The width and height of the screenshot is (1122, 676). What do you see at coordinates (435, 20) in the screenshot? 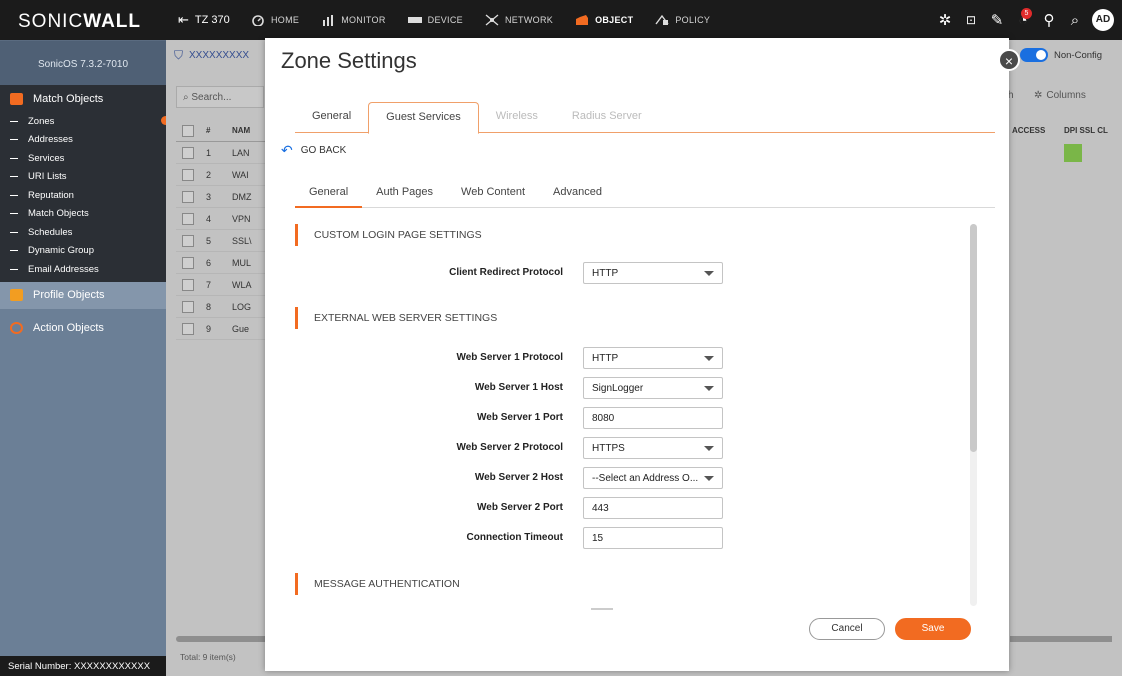
I see `nav-device: DEVICE` at bounding box center [435, 20].